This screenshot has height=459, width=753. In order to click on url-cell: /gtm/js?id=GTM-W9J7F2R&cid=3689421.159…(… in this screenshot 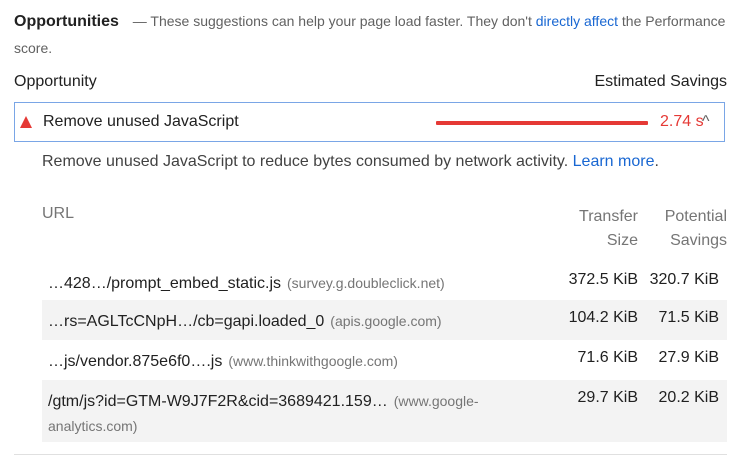, I will do `click(283, 414)`.